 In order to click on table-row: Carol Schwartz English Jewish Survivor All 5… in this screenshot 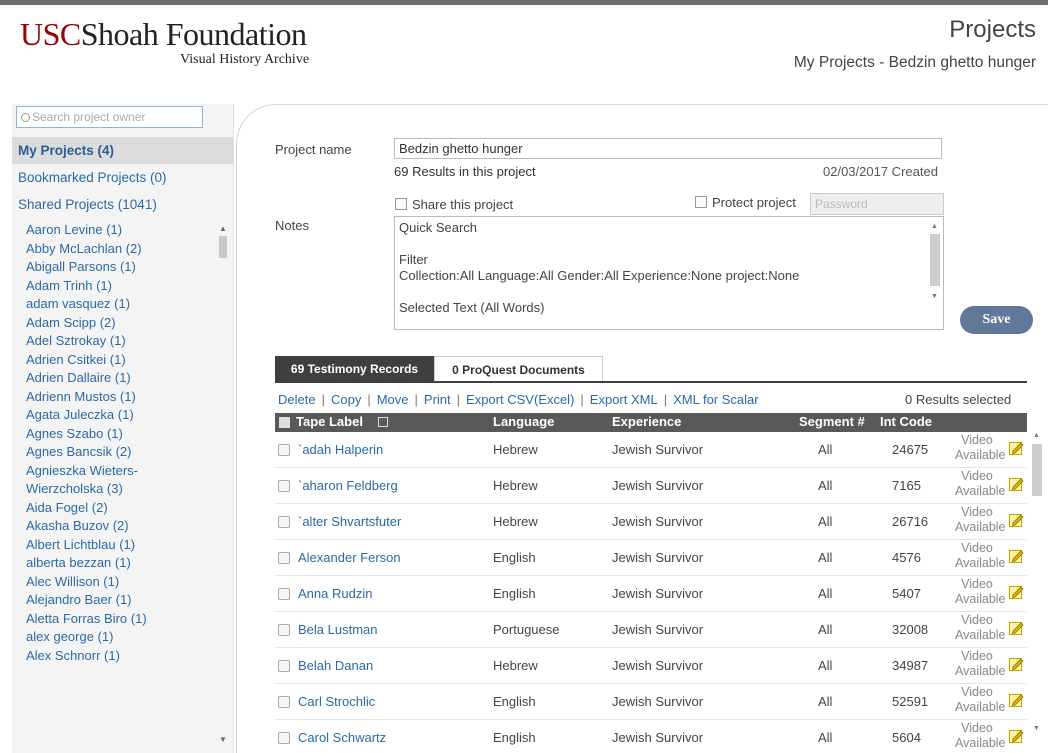, I will do `click(651, 736)`.